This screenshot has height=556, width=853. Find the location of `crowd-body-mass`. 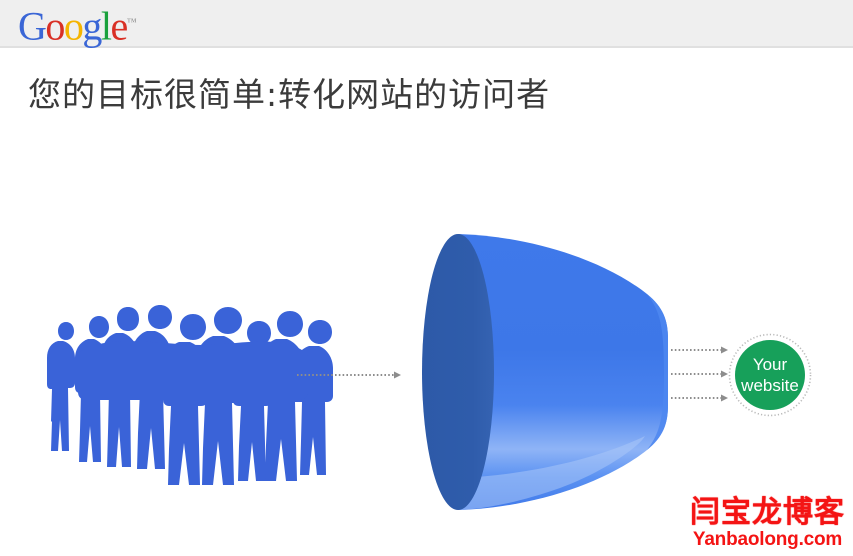

crowd-body-mass is located at coordinates (193, 370).